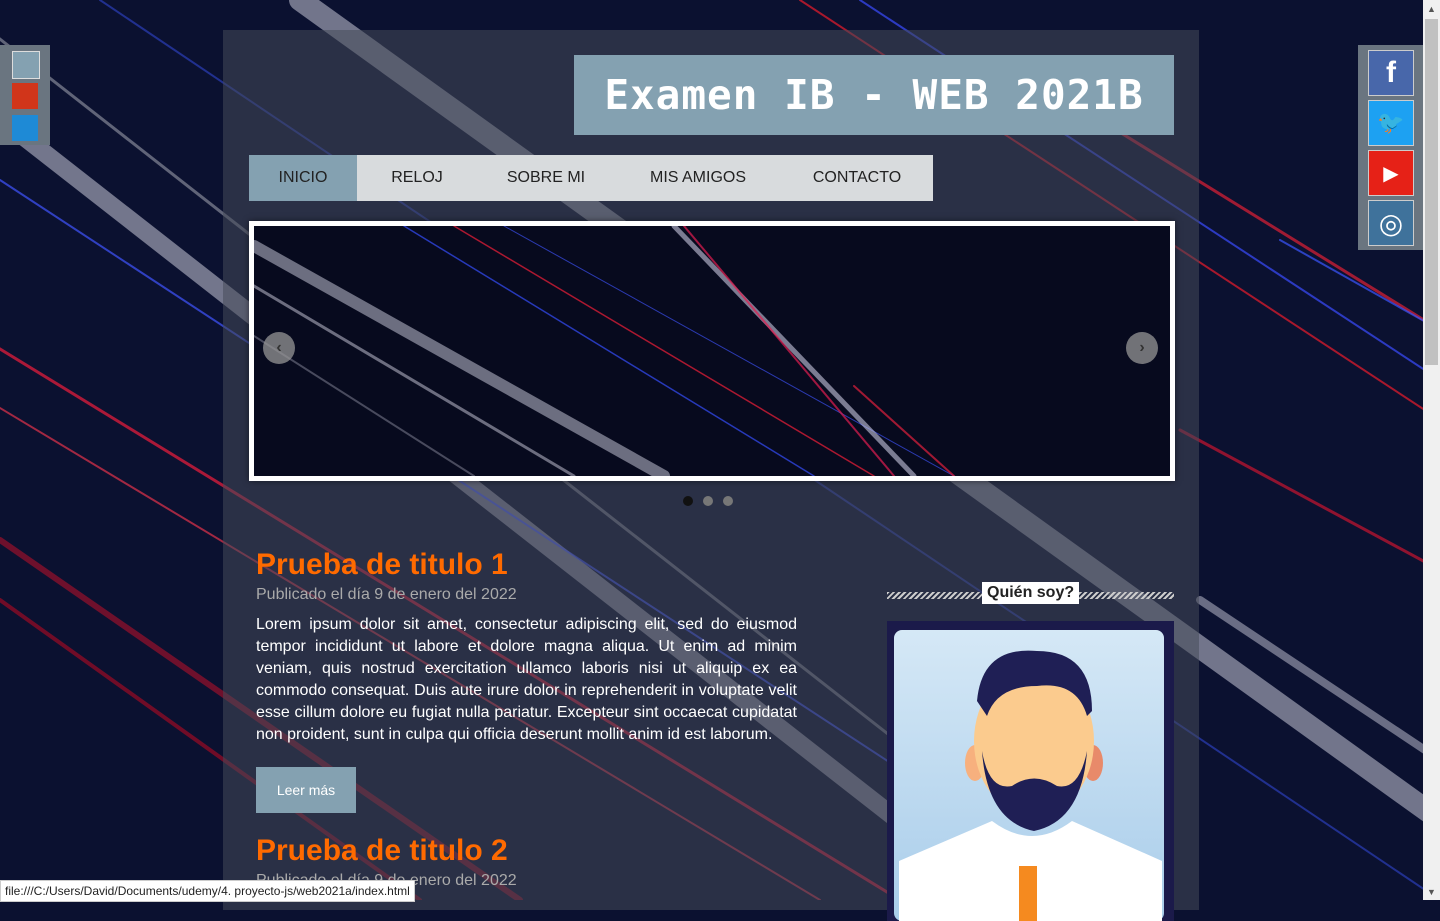 This screenshot has height=921, width=1440. Describe the element at coordinates (1142, 348) in the screenshot. I see `slider-next-button: ›` at that location.